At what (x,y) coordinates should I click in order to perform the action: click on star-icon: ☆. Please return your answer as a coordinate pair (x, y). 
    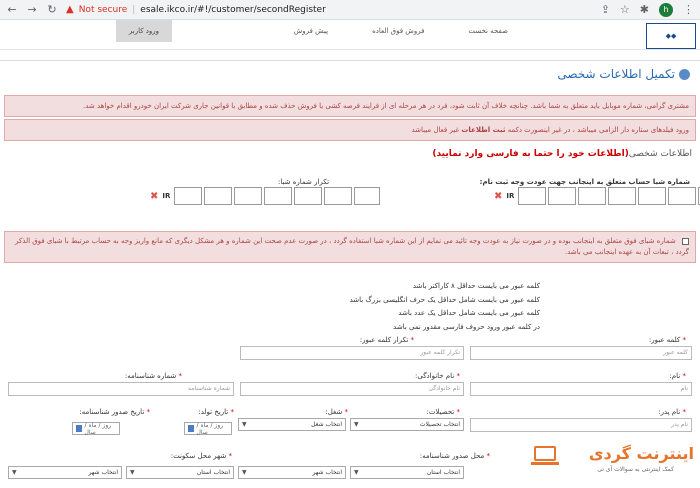
    Looking at the image, I should click on (625, 9).